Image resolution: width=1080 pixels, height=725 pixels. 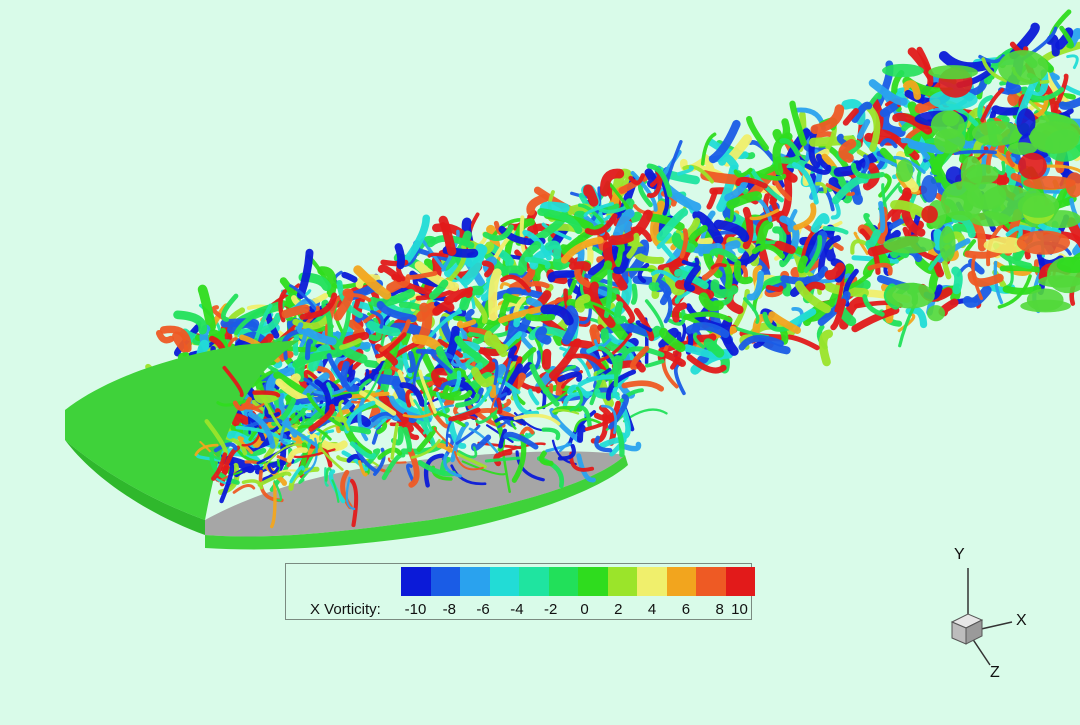 I want to click on y-axis-label: Y, so click(x=959, y=555).